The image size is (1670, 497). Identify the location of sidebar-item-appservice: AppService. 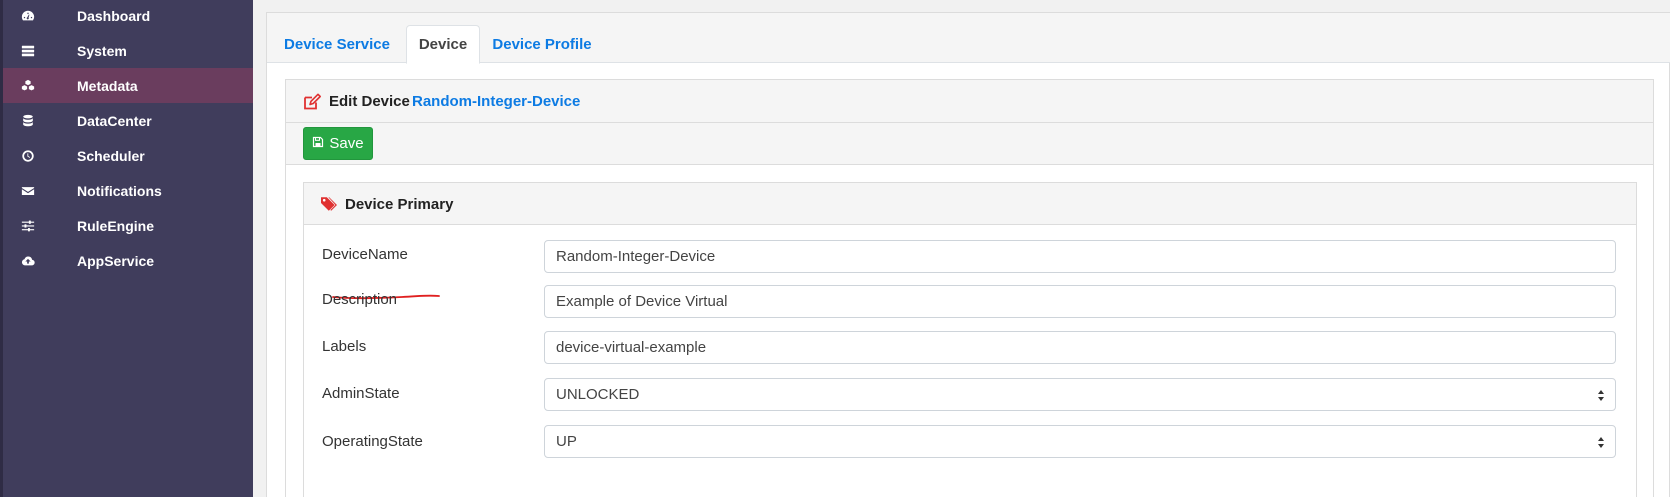
(128, 260).